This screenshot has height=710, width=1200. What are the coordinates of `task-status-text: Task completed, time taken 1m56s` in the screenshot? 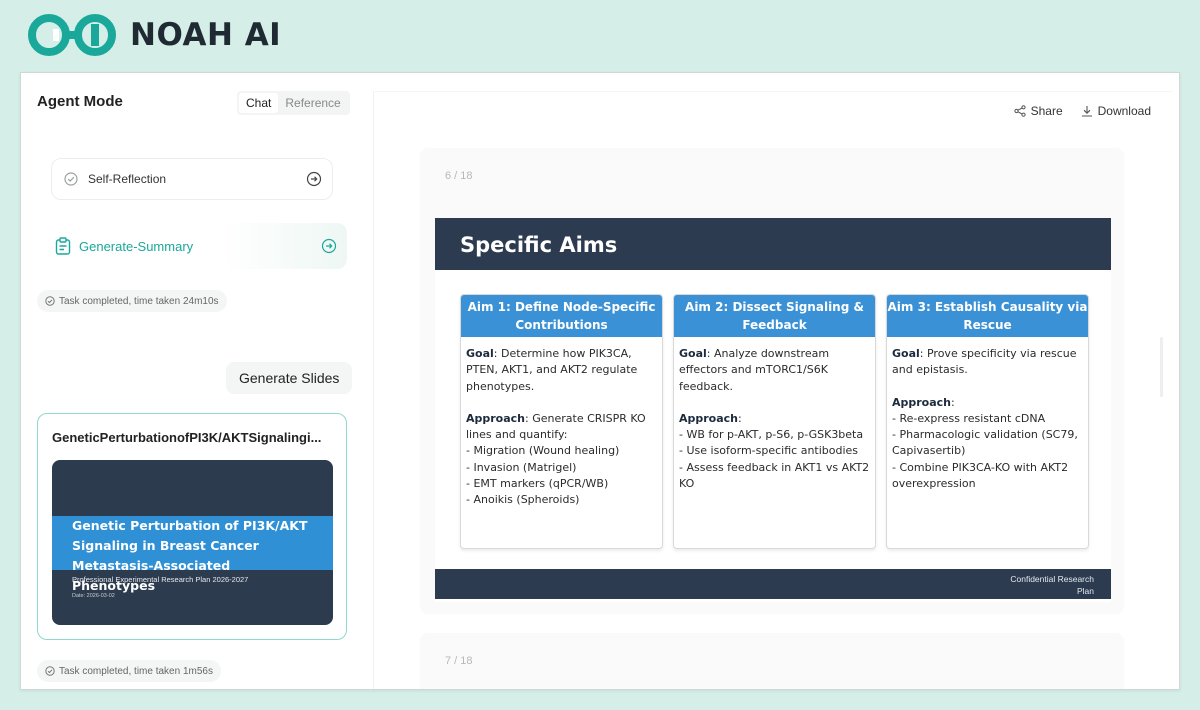 It's located at (136, 671).